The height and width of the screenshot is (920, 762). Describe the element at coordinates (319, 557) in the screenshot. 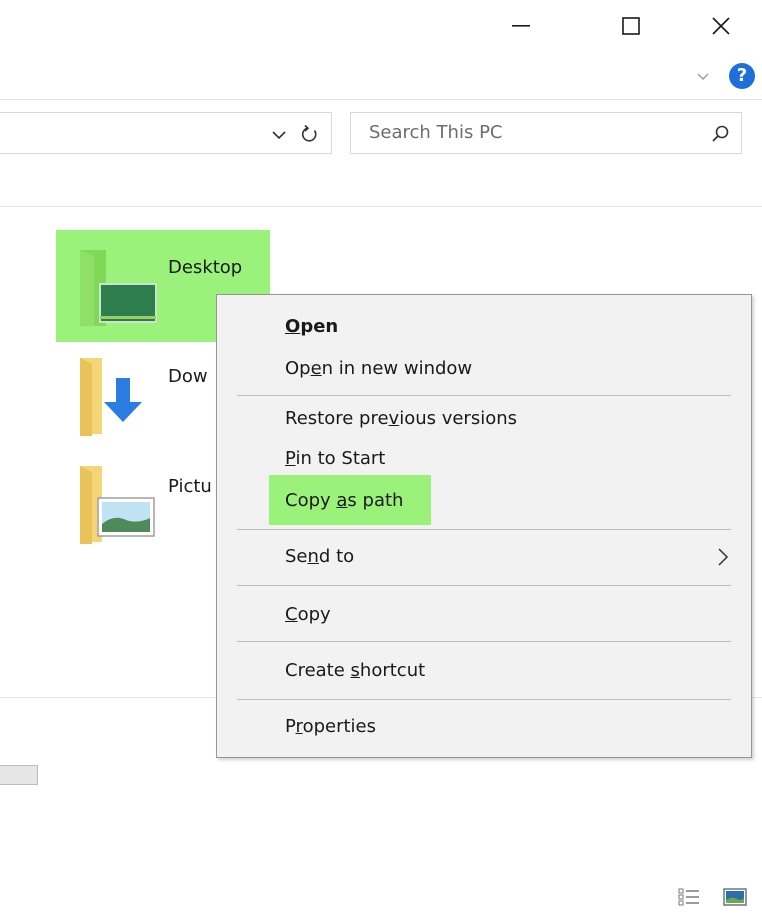

I see `menu-item-send-to: Send to` at that location.